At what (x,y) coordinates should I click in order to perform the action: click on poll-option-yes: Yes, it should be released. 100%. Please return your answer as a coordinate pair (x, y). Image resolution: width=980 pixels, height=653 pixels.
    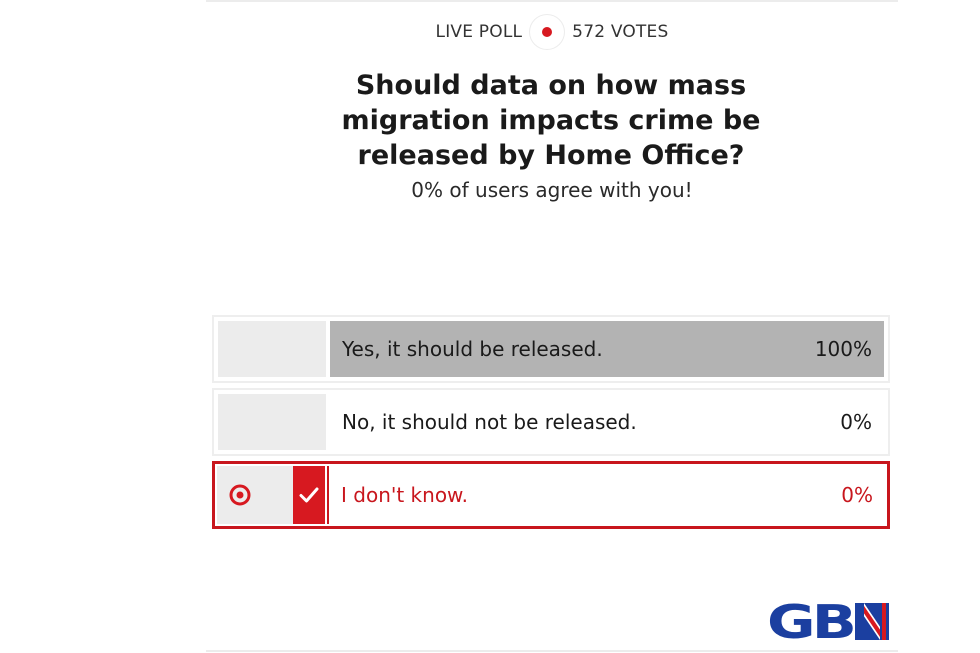
    Looking at the image, I should click on (551, 349).